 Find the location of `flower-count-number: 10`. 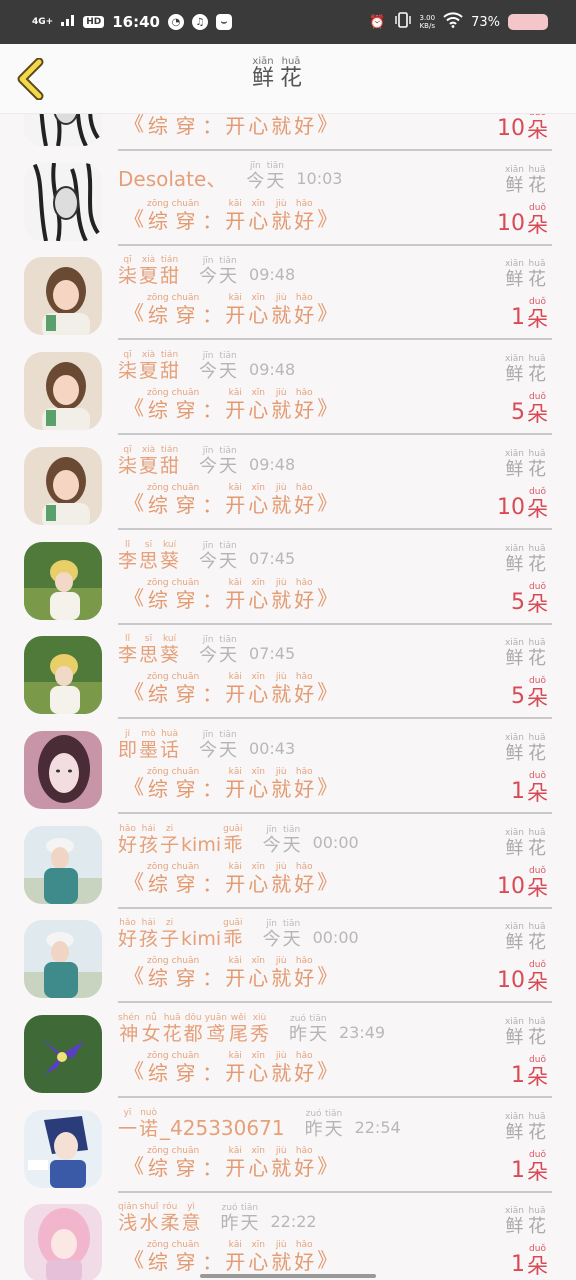

flower-count-number: 10 is located at coordinates (511, 129).